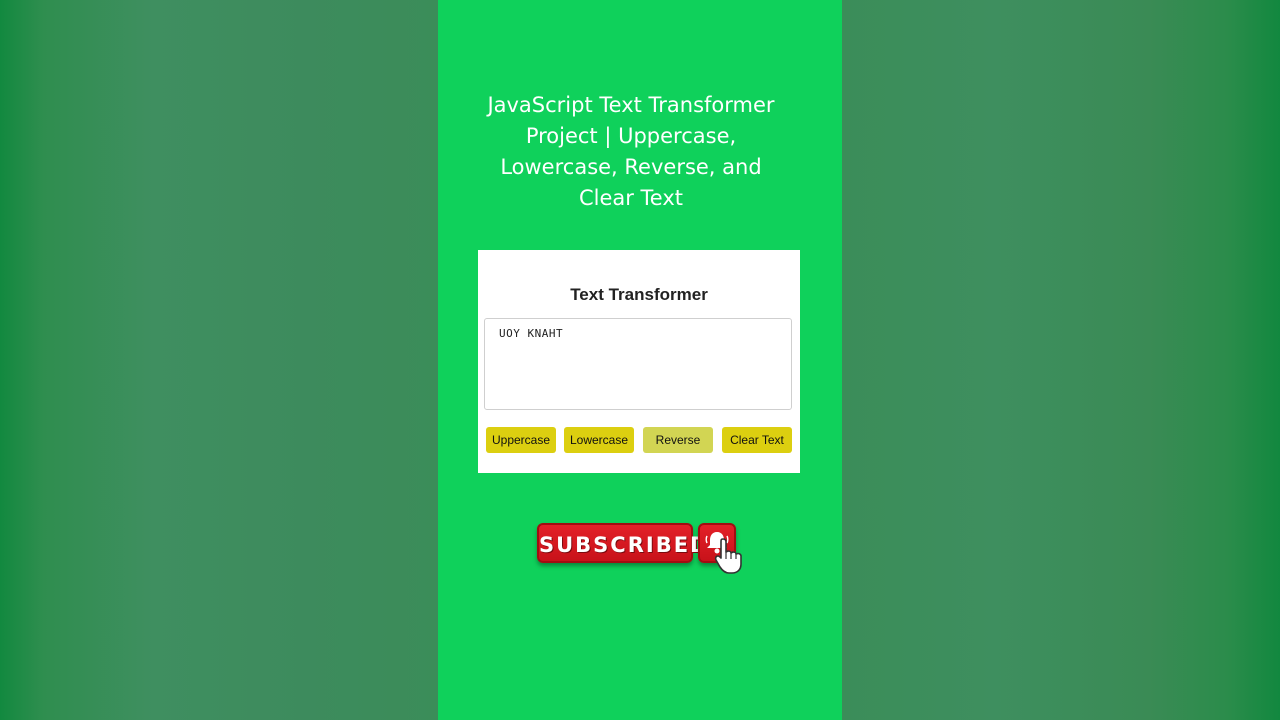 The width and height of the screenshot is (1280, 720). Describe the element at coordinates (640, 440) in the screenshot. I see `action-buttons: Uppercase Lowercase Reverse Clear Text` at that location.